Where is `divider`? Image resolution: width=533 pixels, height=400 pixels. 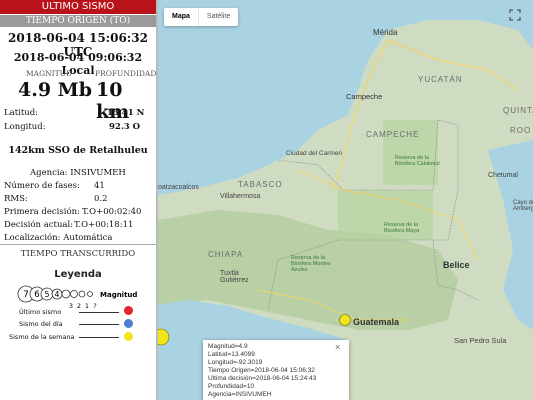
divider is located at coordinates (78, 244).